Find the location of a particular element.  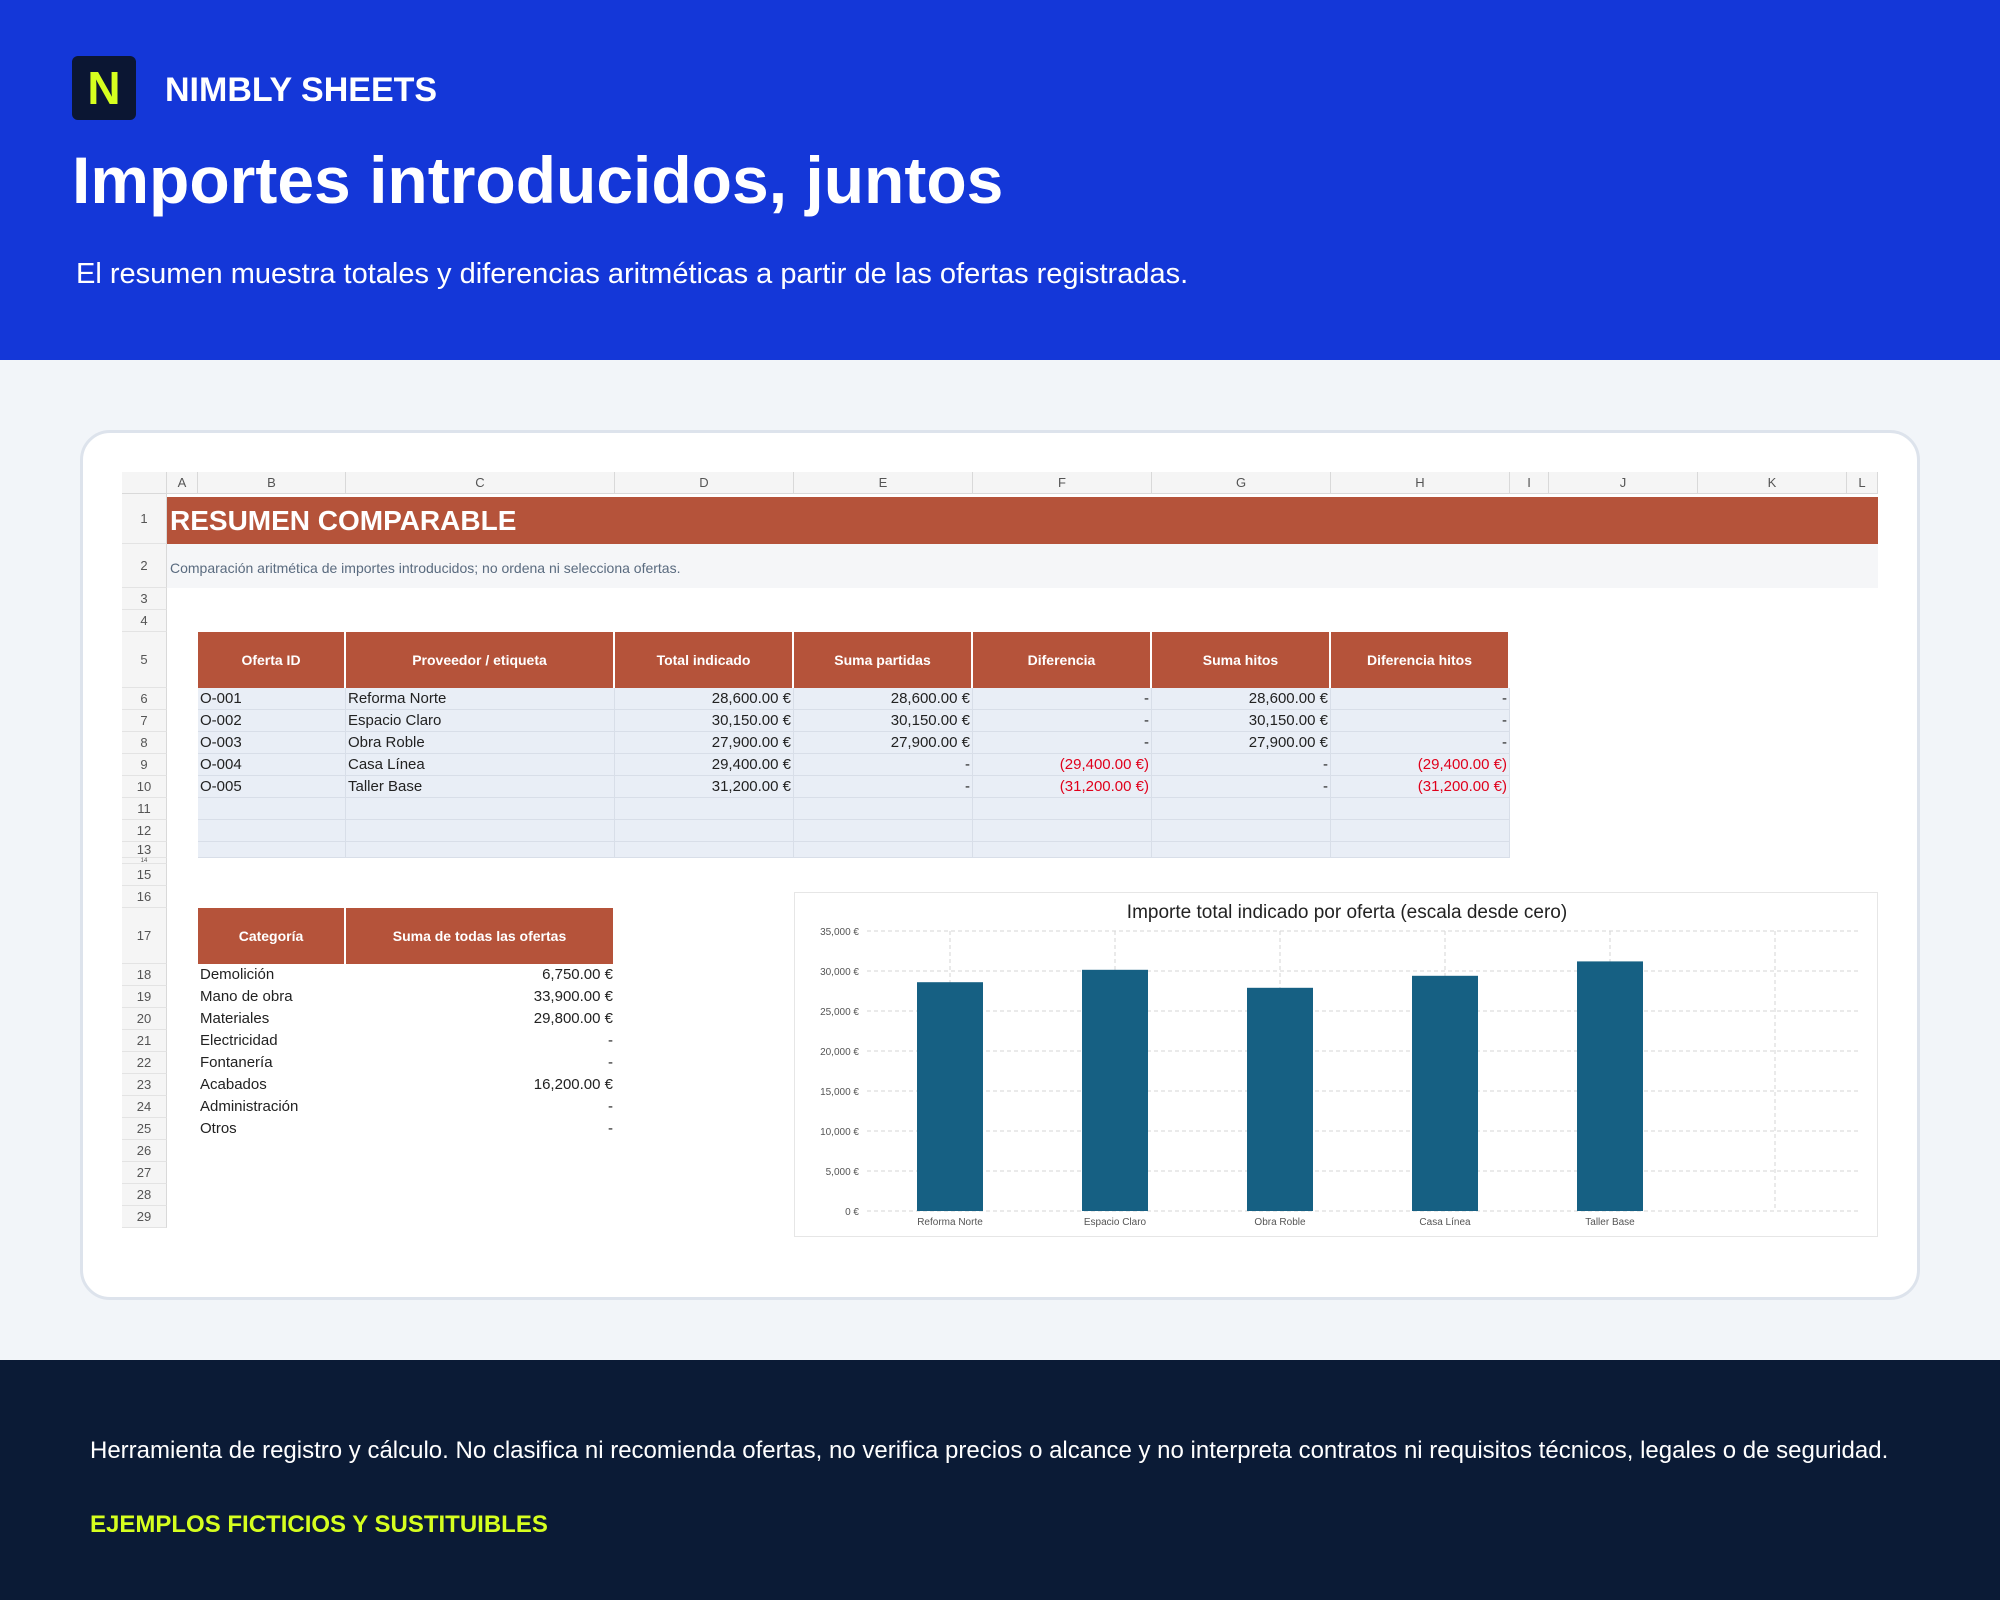

row-header-20: 20 is located at coordinates (144, 1019).